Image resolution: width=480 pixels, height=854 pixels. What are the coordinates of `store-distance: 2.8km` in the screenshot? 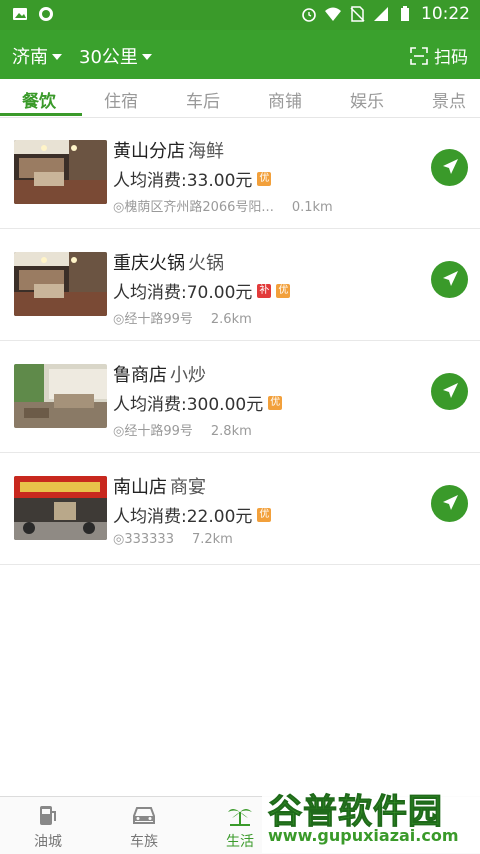 It's located at (231, 431).